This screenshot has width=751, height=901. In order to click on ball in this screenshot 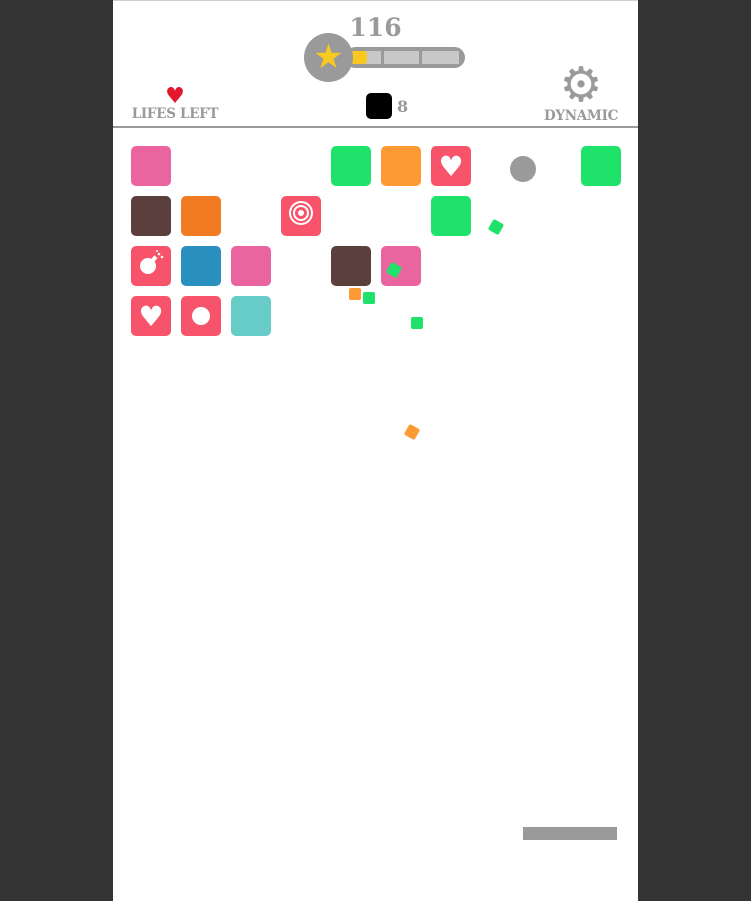, I will do `click(523, 169)`.